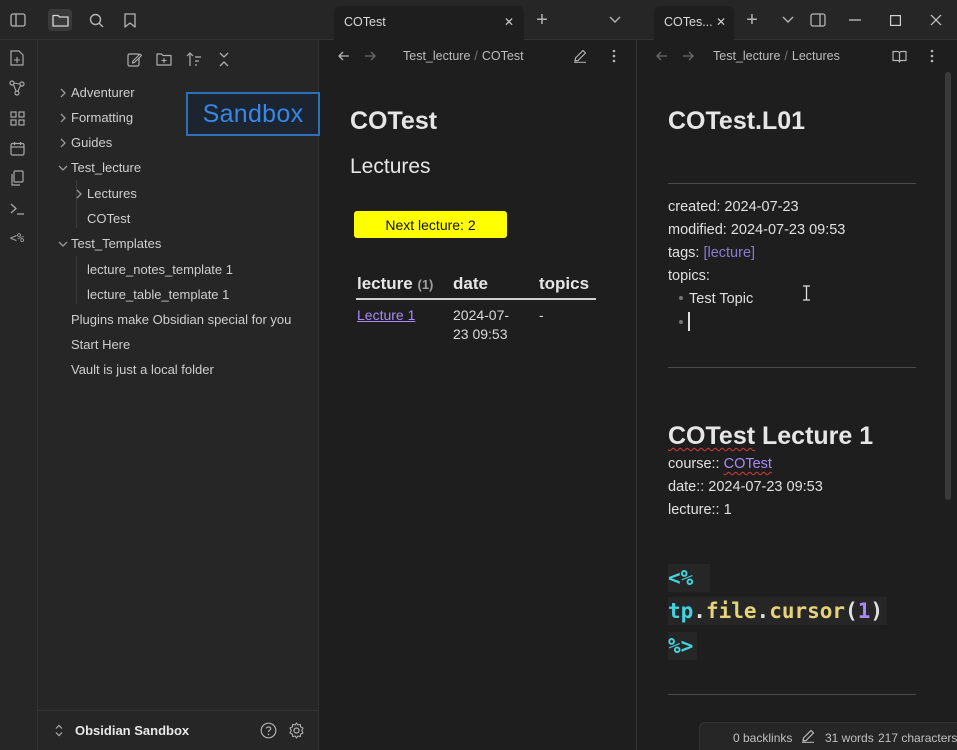 This screenshot has height=750, width=957. Describe the element at coordinates (17, 238) in the screenshot. I see `templater-icon: <%` at that location.